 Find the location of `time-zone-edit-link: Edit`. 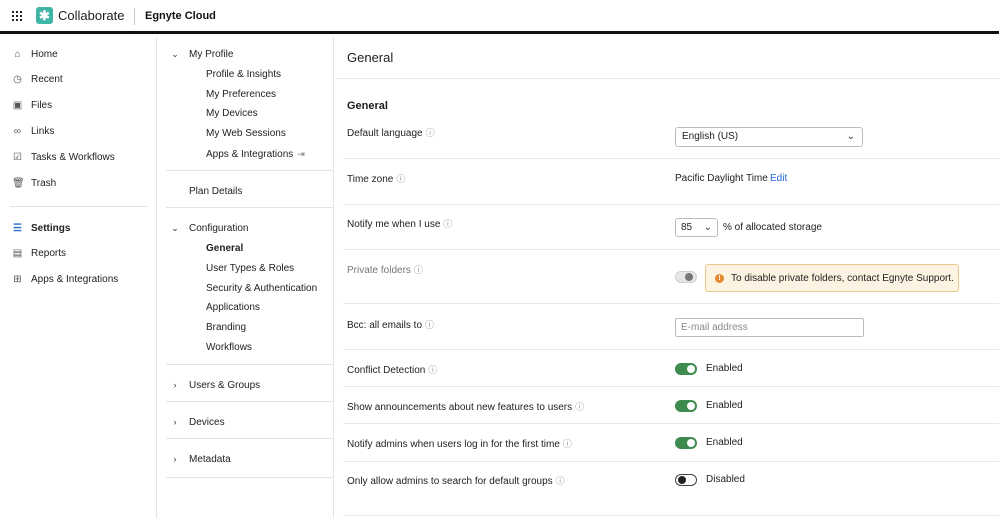

time-zone-edit-link: Edit is located at coordinates (778, 178).